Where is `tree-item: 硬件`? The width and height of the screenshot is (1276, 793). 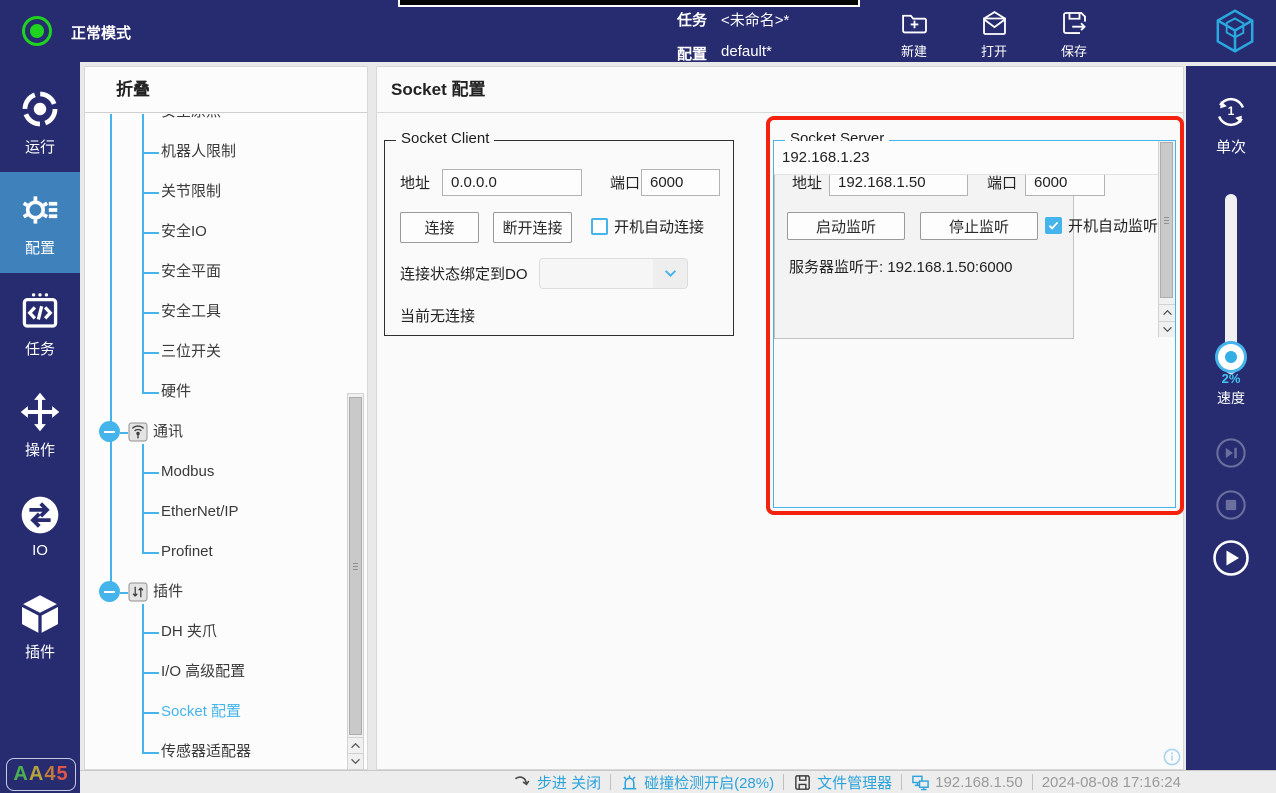 tree-item: 硬件 is located at coordinates (176, 392).